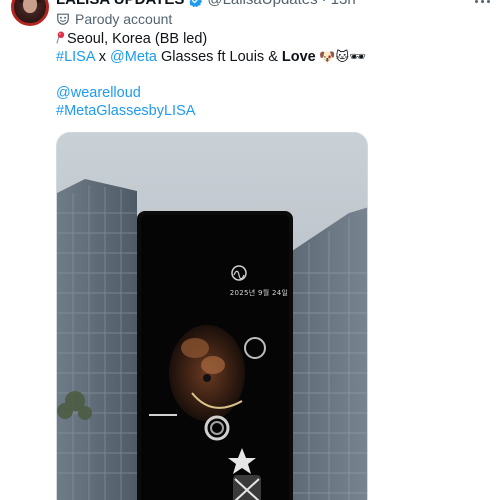 This screenshot has width=500, height=500. Describe the element at coordinates (124, 19) in the screenshot. I see `parody-account-text: Parody account` at that location.